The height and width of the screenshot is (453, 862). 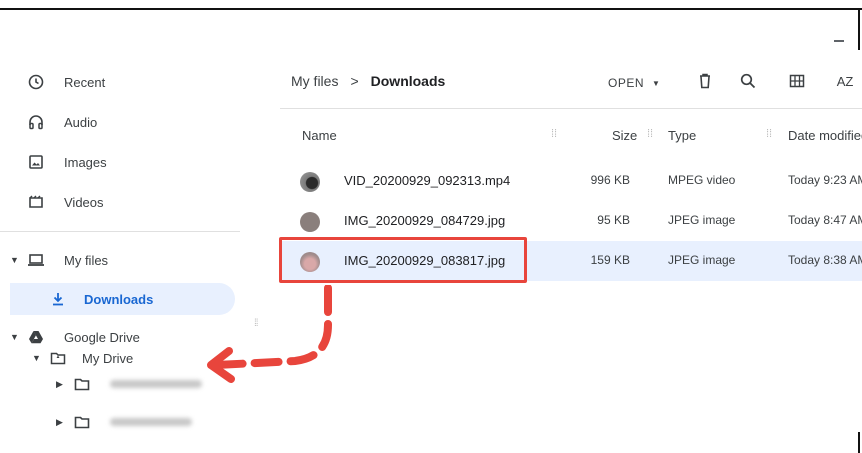 What do you see at coordinates (36, 202) in the screenshot?
I see `film-icon` at bounding box center [36, 202].